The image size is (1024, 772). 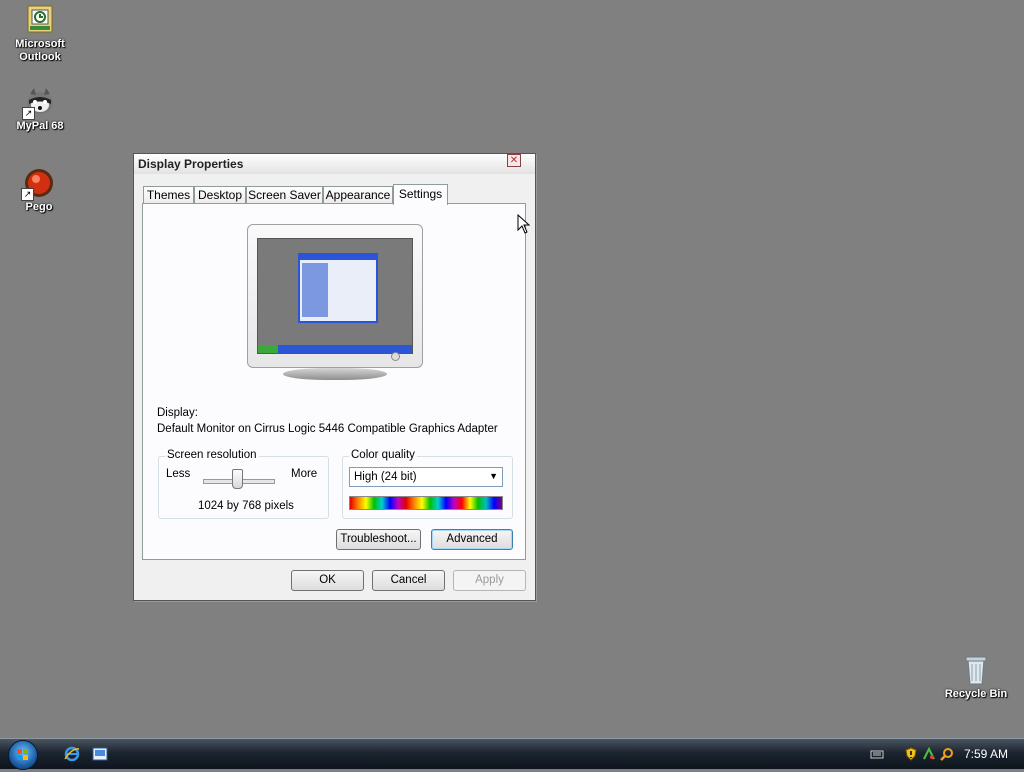 What do you see at coordinates (246, 506) in the screenshot?
I see `resolution-value: 1024 by 768 pixels` at bounding box center [246, 506].